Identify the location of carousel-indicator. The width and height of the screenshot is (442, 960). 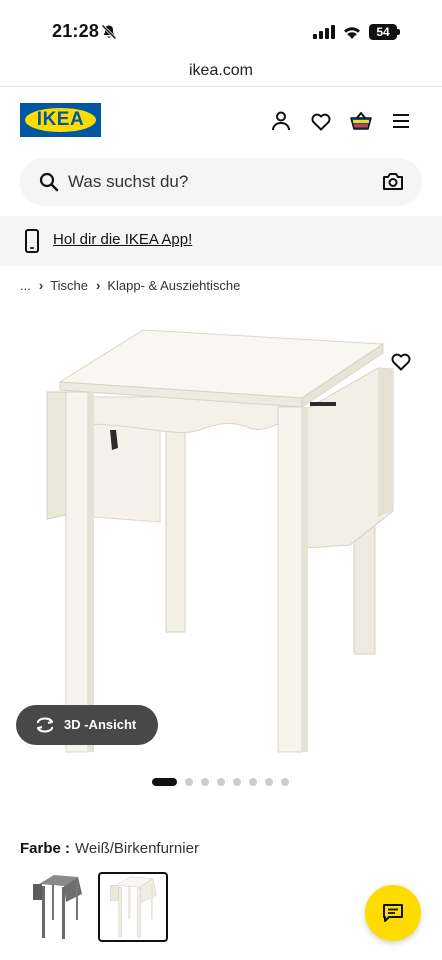
(221, 782).